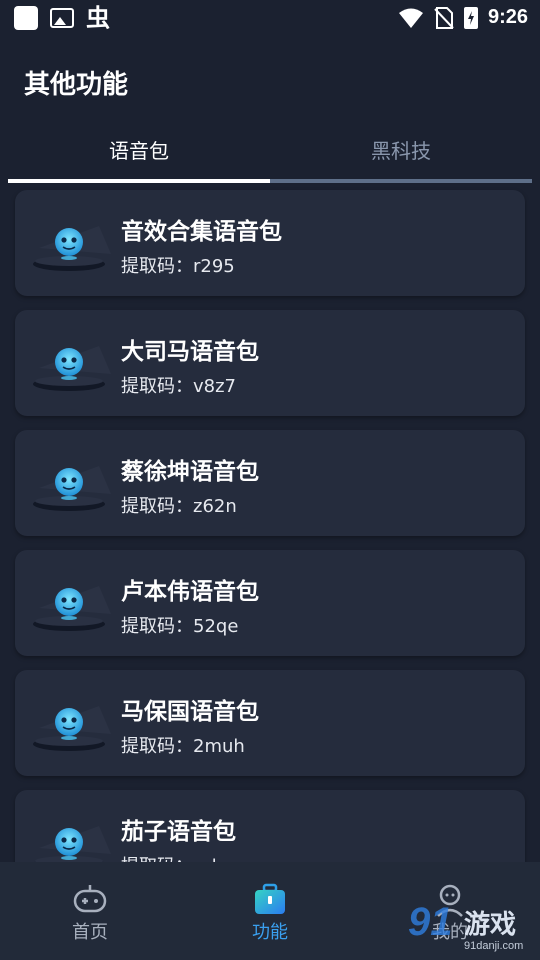 This screenshot has width=540, height=960. I want to click on status-bar: 虫 9:26, so click(270, 19).